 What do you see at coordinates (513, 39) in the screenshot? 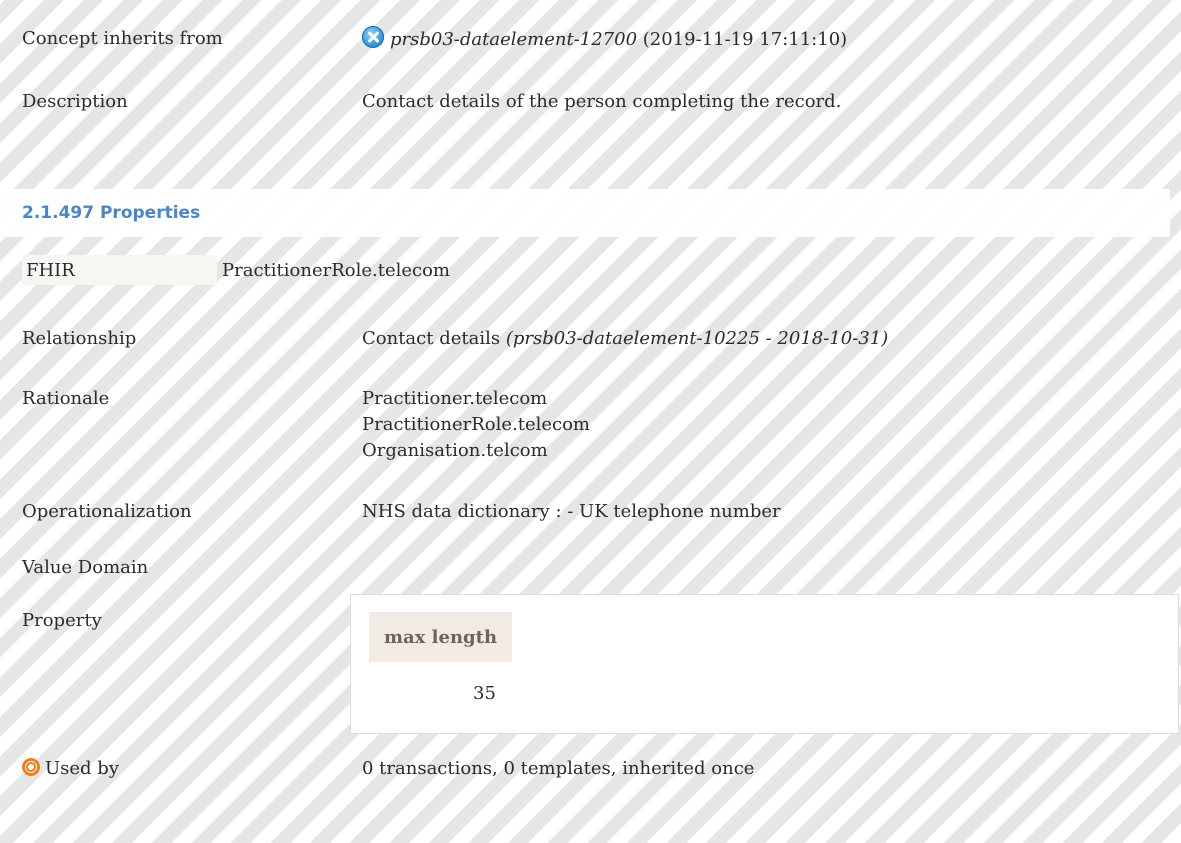
I see `inherits-ref-link: prsb03-dataelement-12700` at bounding box center [513, 39].